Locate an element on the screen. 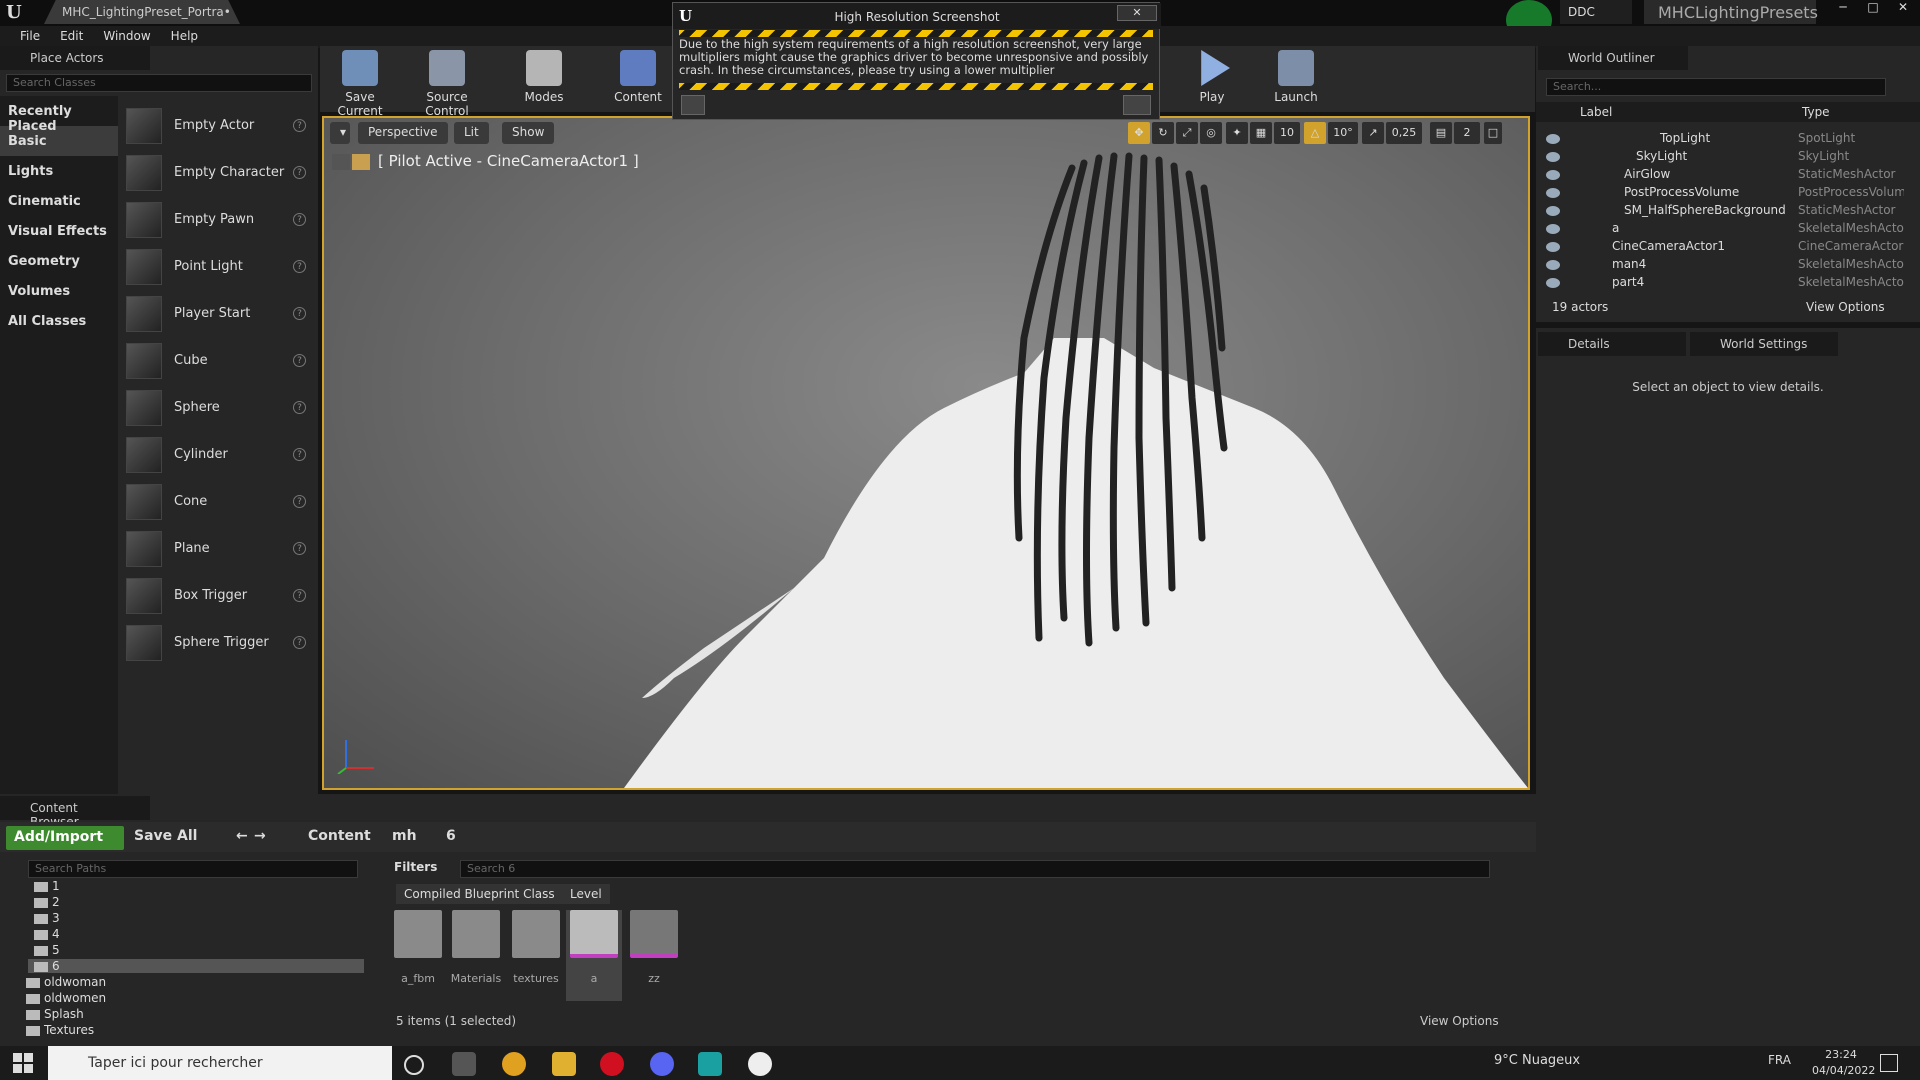 This screenshot has height=1080, width=1920. tab-content-browser: Content Browser is located at coordinates (75, 812).